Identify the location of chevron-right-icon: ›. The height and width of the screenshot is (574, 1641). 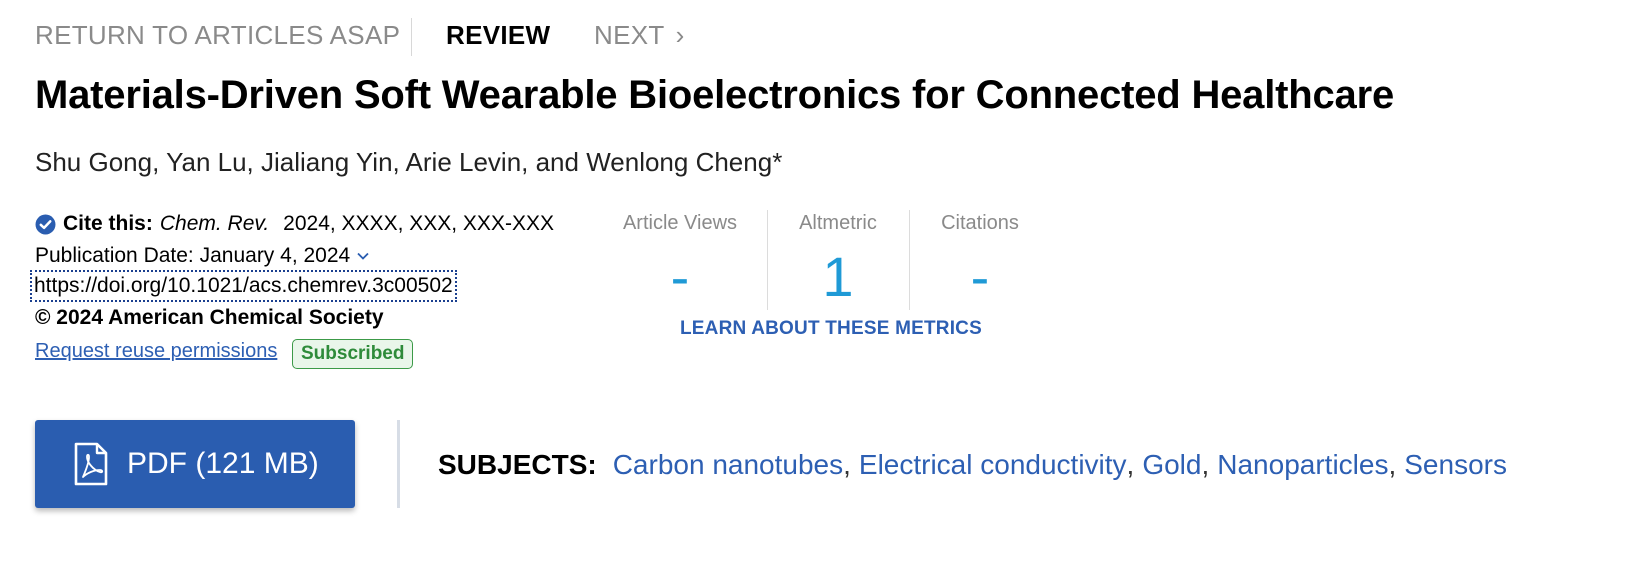
(680, 35).